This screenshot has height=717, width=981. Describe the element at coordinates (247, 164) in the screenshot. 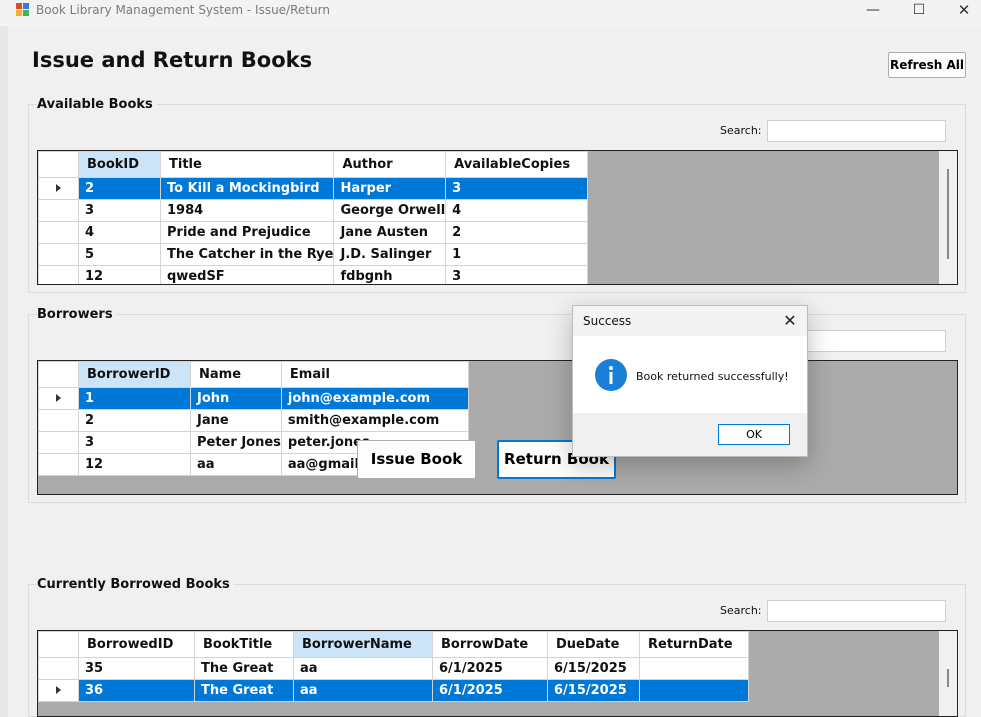

I see `column-header-title: Title` at that location.